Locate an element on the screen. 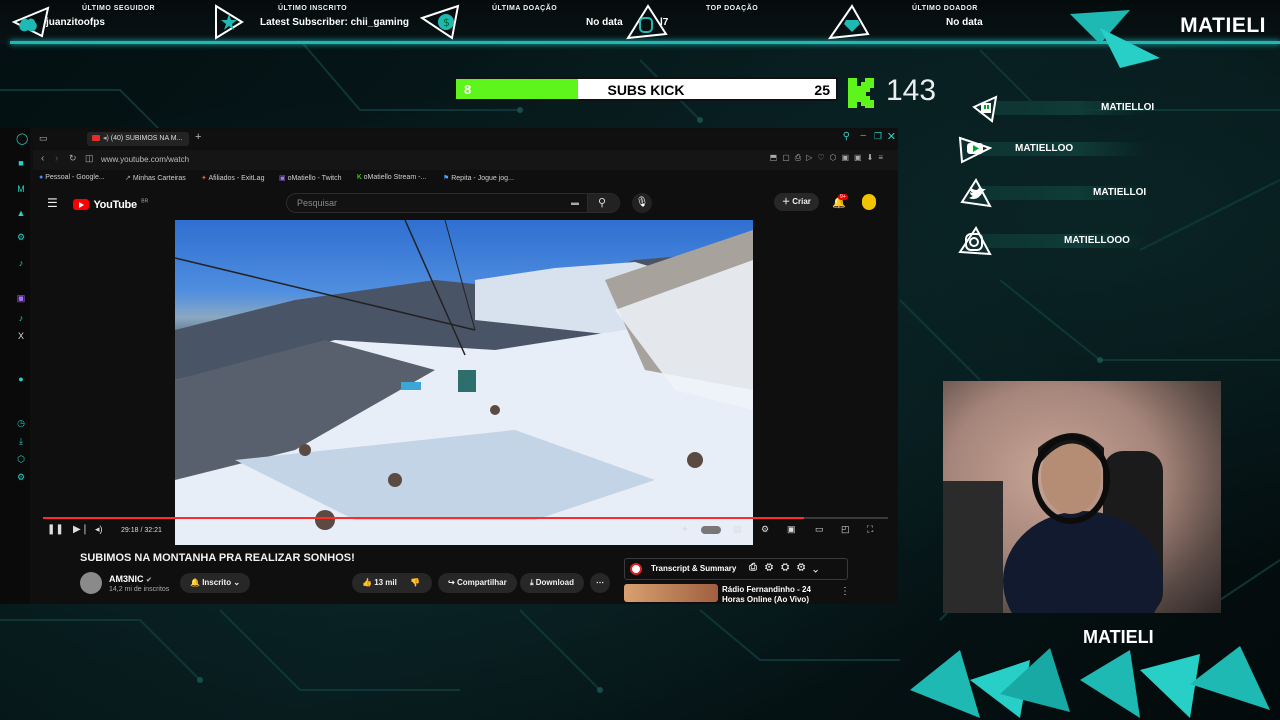 The image size is (1280, 720). pause-icon: ❚❚ is located at coordinates (55, 529).